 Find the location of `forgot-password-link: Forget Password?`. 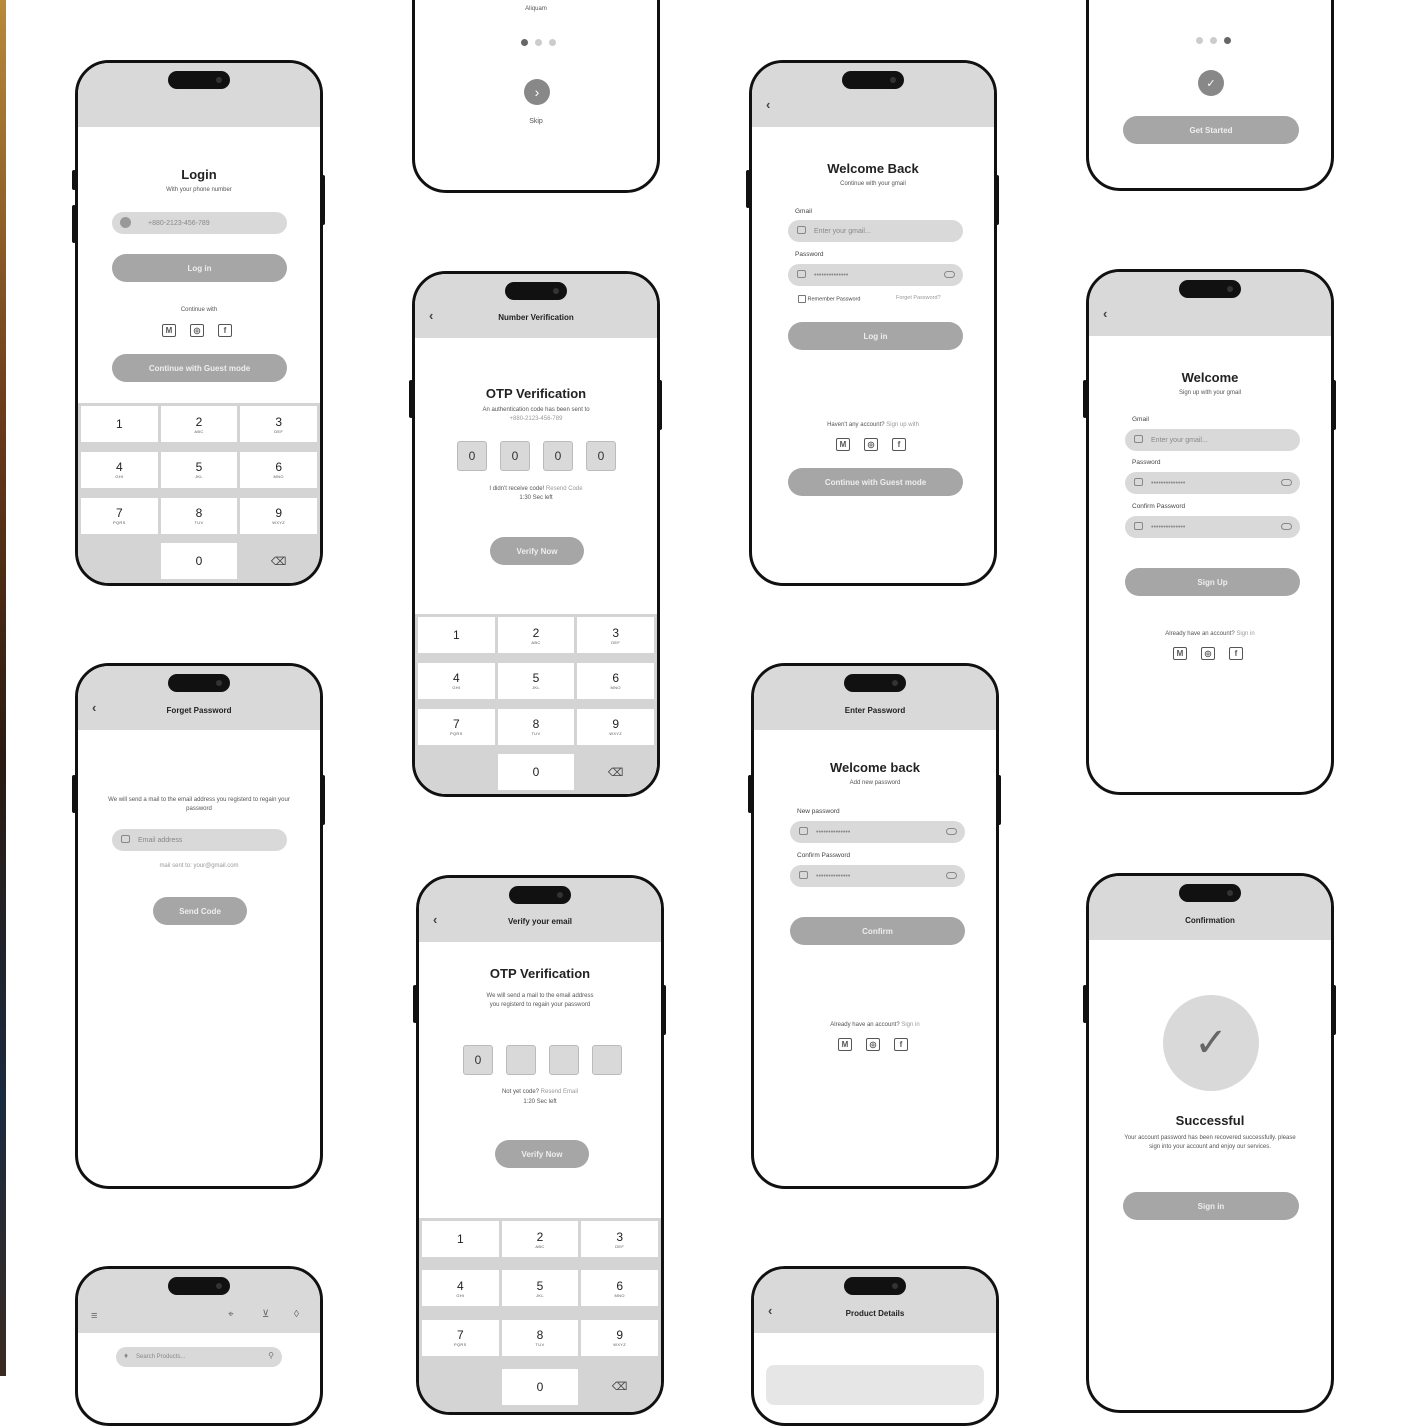

forgot-password-link: Forget Password? is located at coordinates (918, 298).